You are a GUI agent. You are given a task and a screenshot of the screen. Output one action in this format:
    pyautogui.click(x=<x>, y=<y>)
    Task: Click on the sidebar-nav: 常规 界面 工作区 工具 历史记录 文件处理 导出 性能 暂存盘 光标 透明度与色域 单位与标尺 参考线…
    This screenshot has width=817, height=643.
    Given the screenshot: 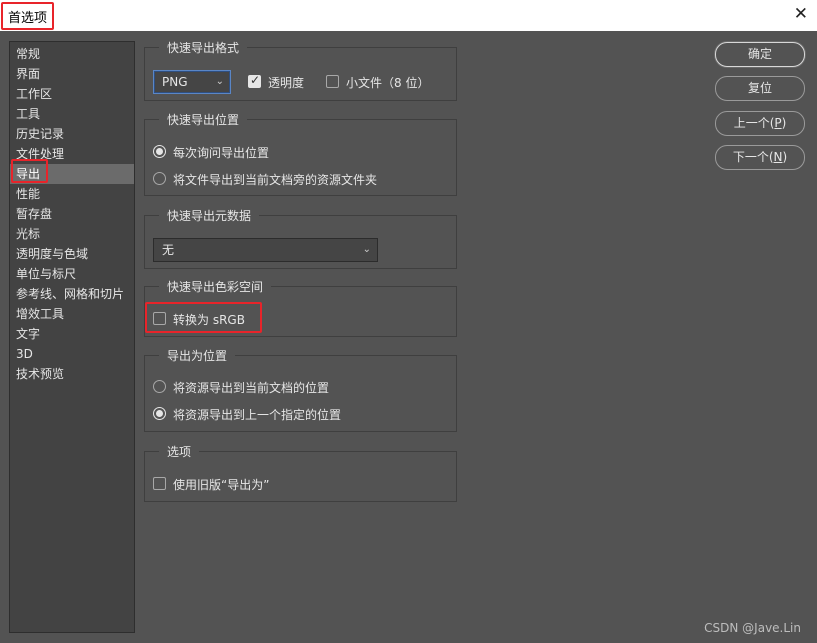 What is the action you would take?
    pyautogui.click(x=72, y=337)
    